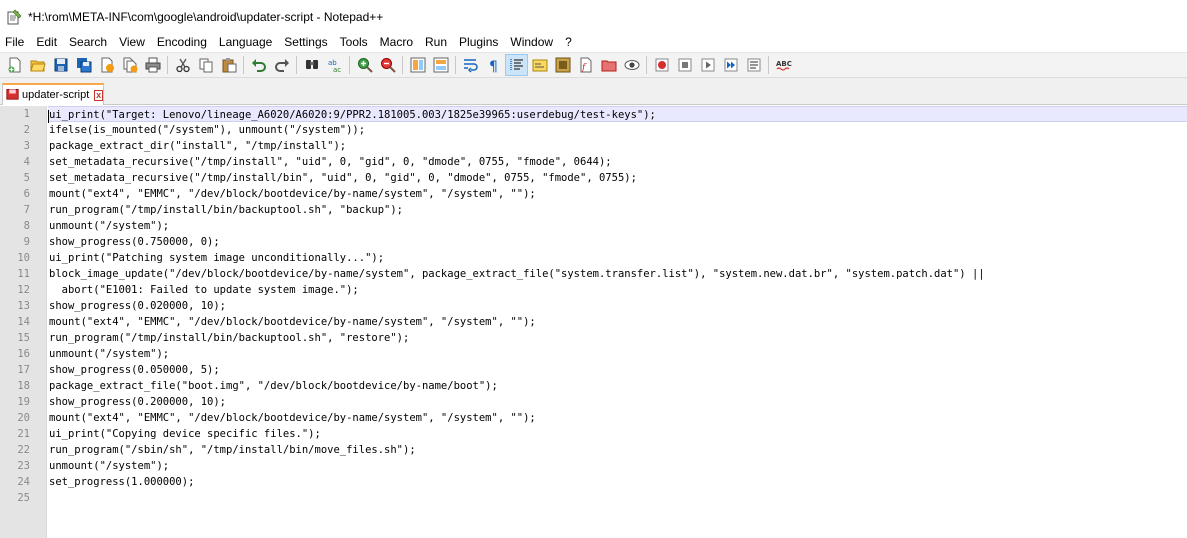  Describe the element at coordinates (15, 42) in the screenshot. I see `menu-file: File` at that location.